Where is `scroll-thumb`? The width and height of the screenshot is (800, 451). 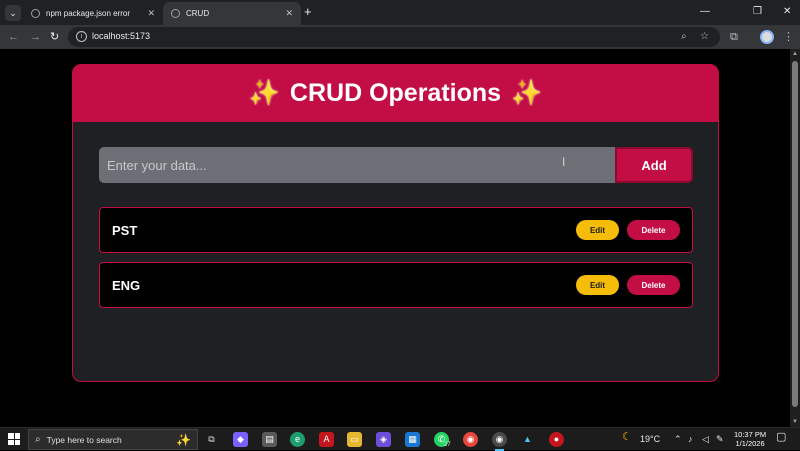 scroll-thumb is located at coordinates (795, 234).